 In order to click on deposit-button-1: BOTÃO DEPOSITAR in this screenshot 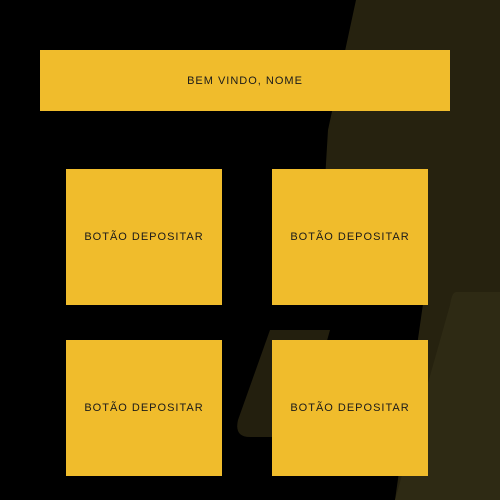, I will do `click(144, 237)`.